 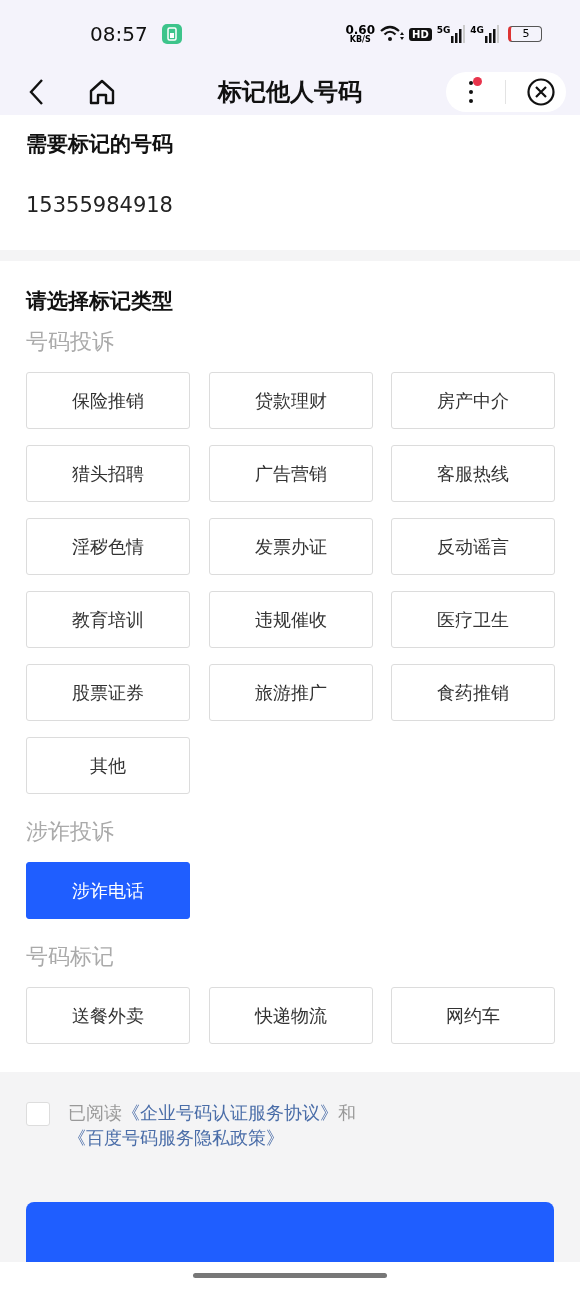 I want to click on group-label: 涉诈投诉, so click(x=70, y=832).